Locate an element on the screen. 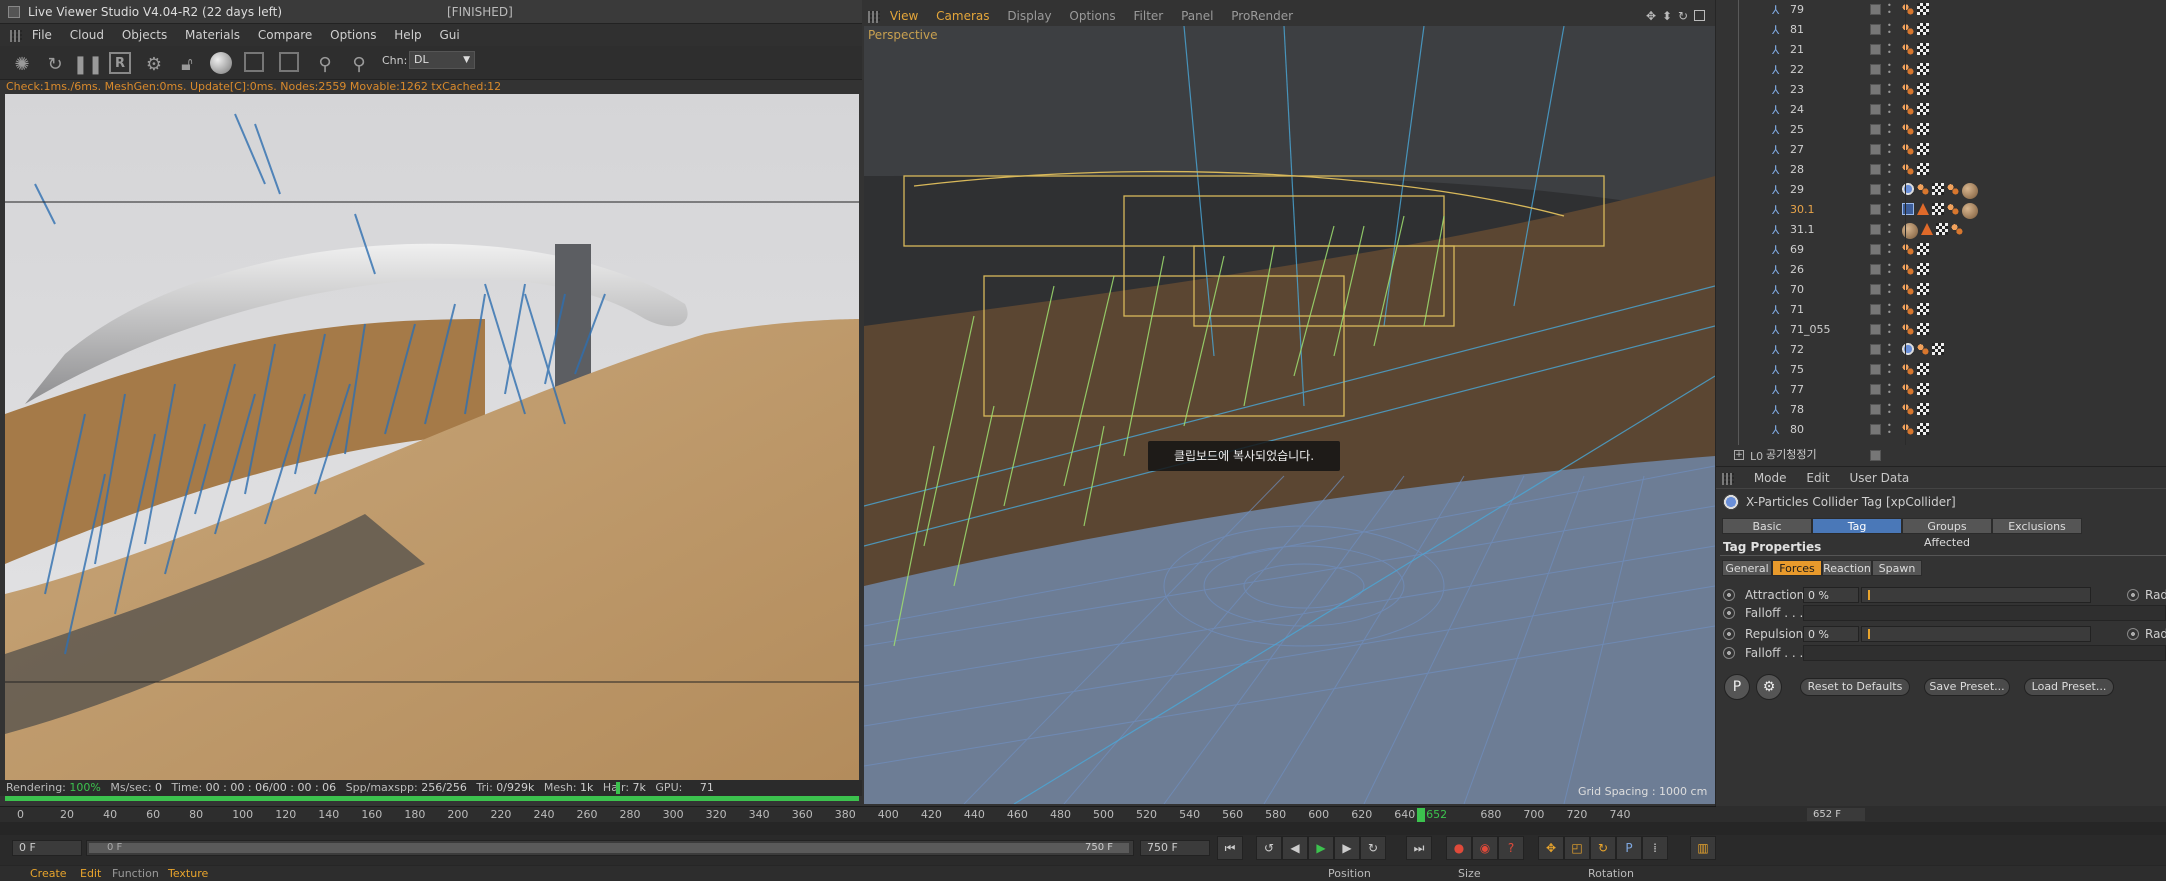 The width and height of the screenshot is (2166, 881). end-frame-field: 750 F is located at coordinates (1175, 848).